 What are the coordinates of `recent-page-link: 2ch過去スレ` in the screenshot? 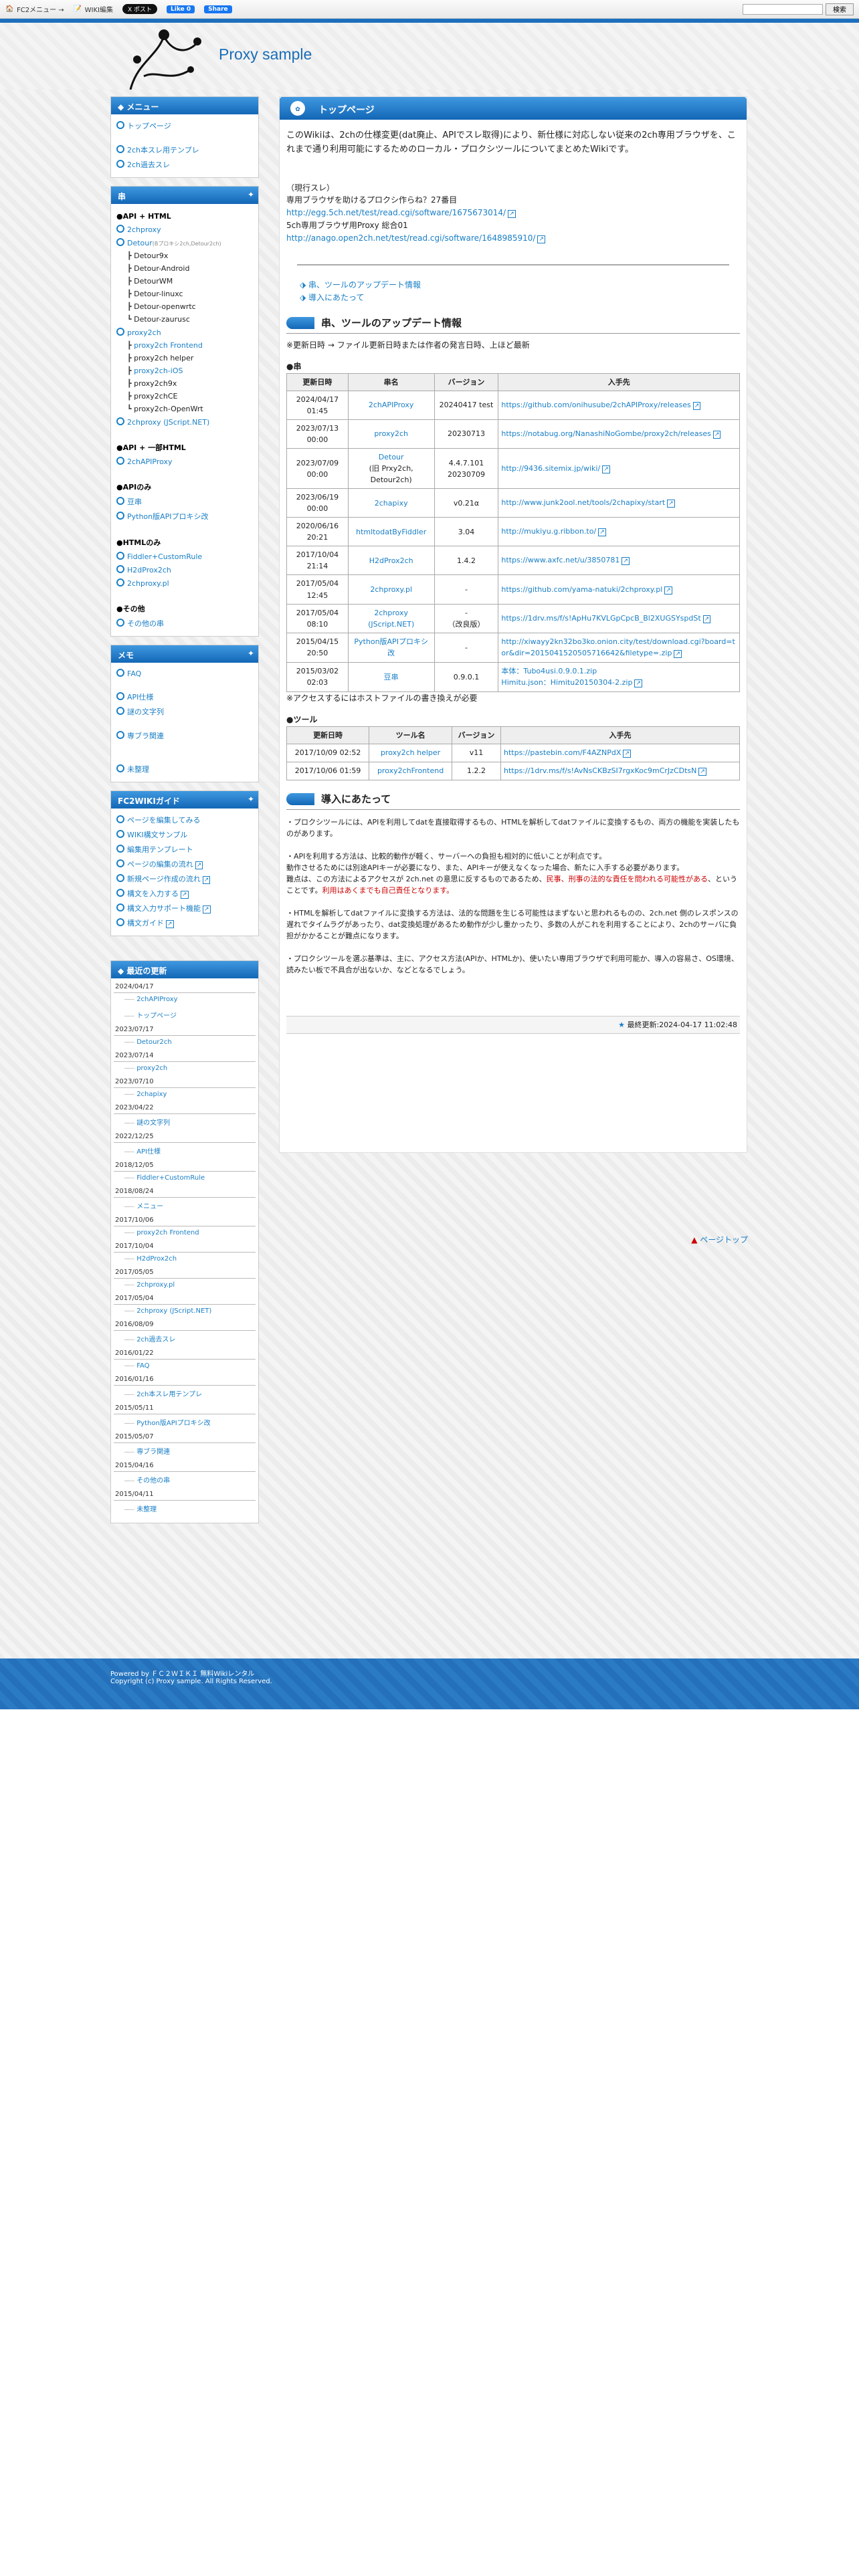 It's located at (155, 1340).